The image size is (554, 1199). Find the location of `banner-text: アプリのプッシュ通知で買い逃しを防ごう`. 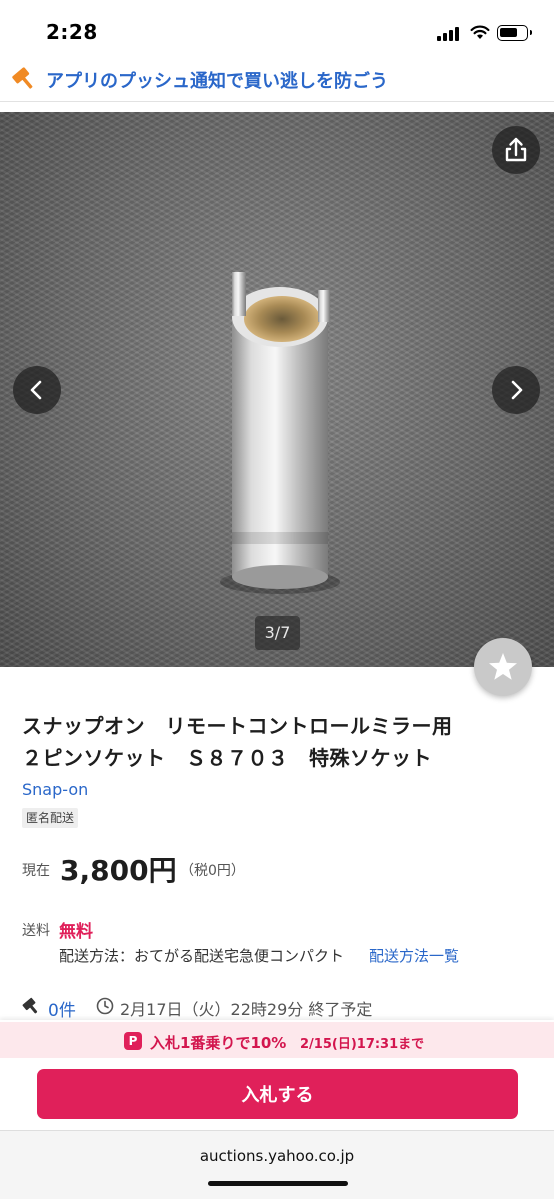

banner-text: アプリのプッシュ通知で買い逃しを防ごう is located at coordinates (217, 81).